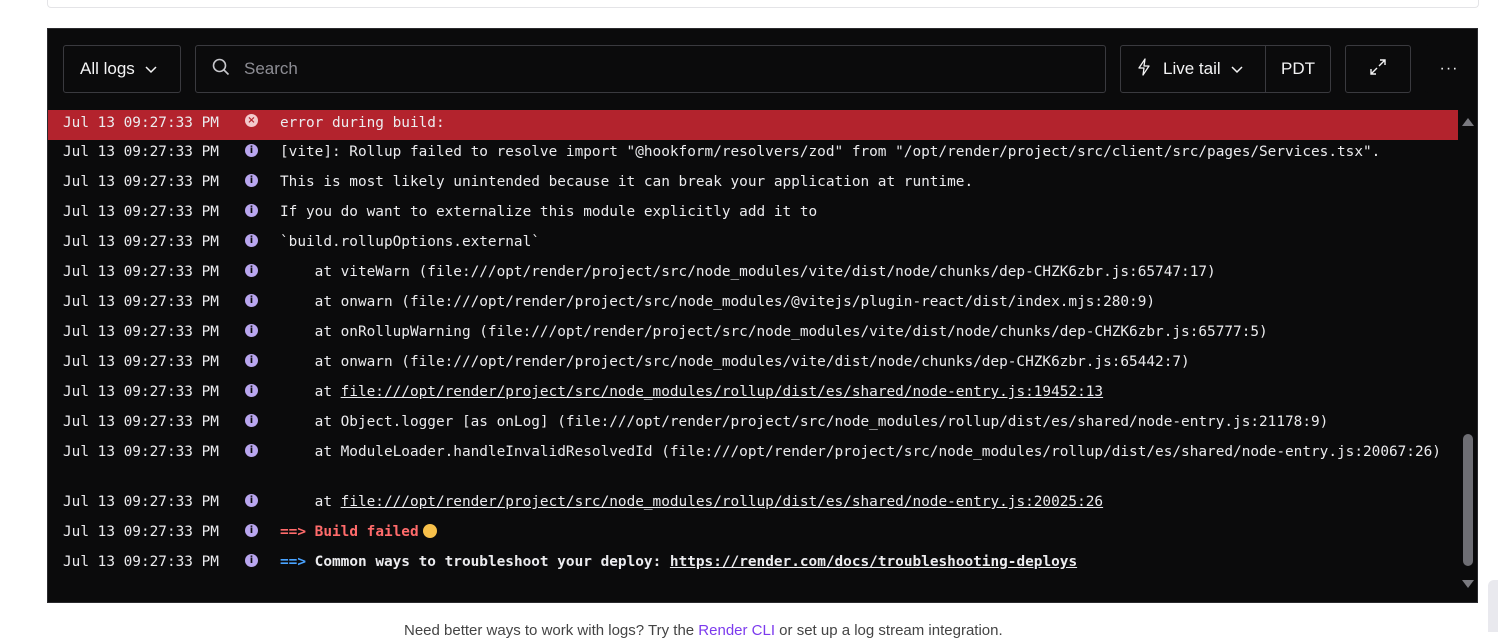 Image resolution: width=1498 pixels, height=639 pixels. What do you see at coordinates (650, 69) in the screenshot?
I see `search-input: Search` at bounding box center [650, 69].